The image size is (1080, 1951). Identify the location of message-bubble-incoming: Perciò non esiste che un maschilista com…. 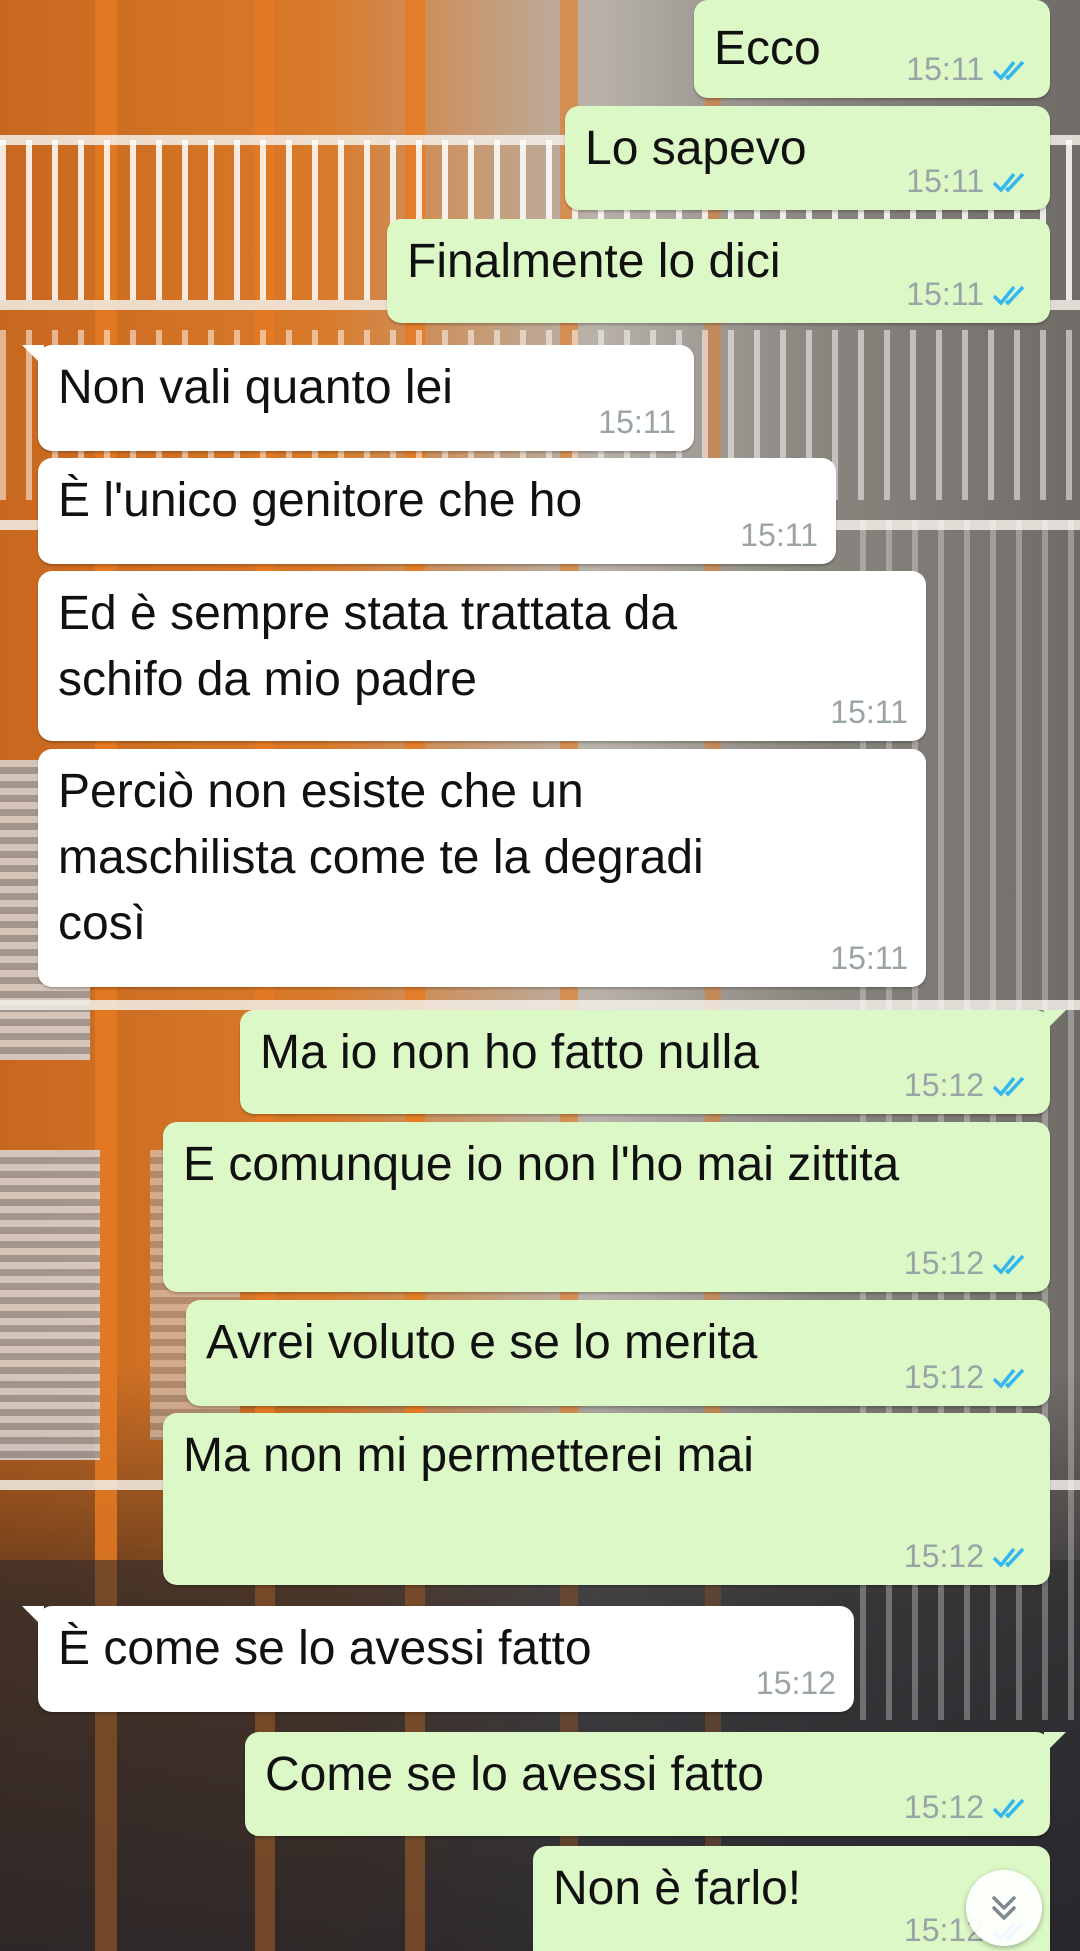
(482, 868).